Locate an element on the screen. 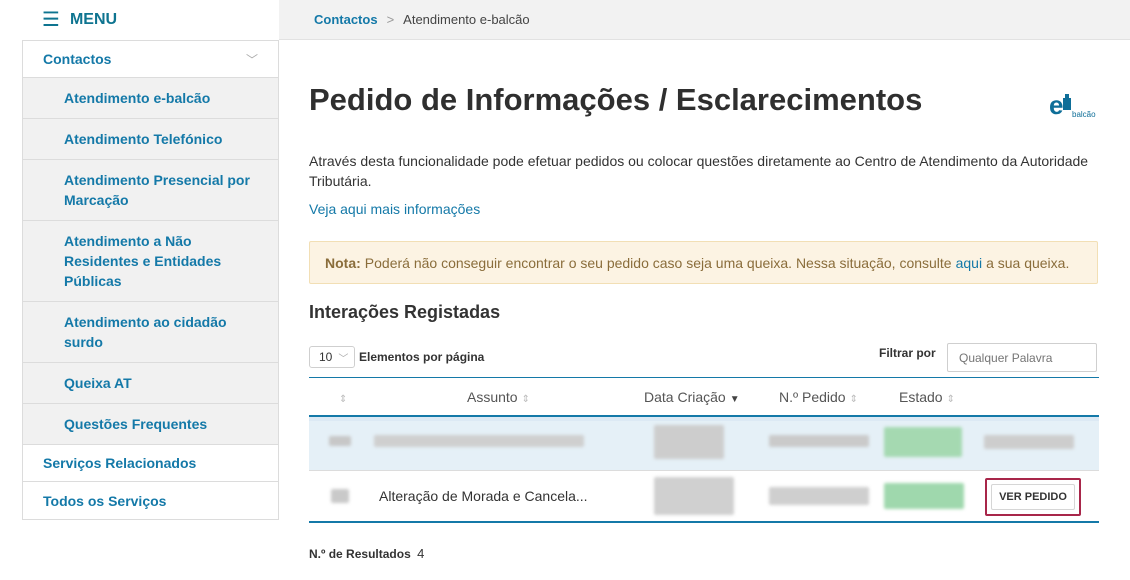  column-header-numero-pedido: N.º Pedido ⇕ is located at coordinates (818, 397).